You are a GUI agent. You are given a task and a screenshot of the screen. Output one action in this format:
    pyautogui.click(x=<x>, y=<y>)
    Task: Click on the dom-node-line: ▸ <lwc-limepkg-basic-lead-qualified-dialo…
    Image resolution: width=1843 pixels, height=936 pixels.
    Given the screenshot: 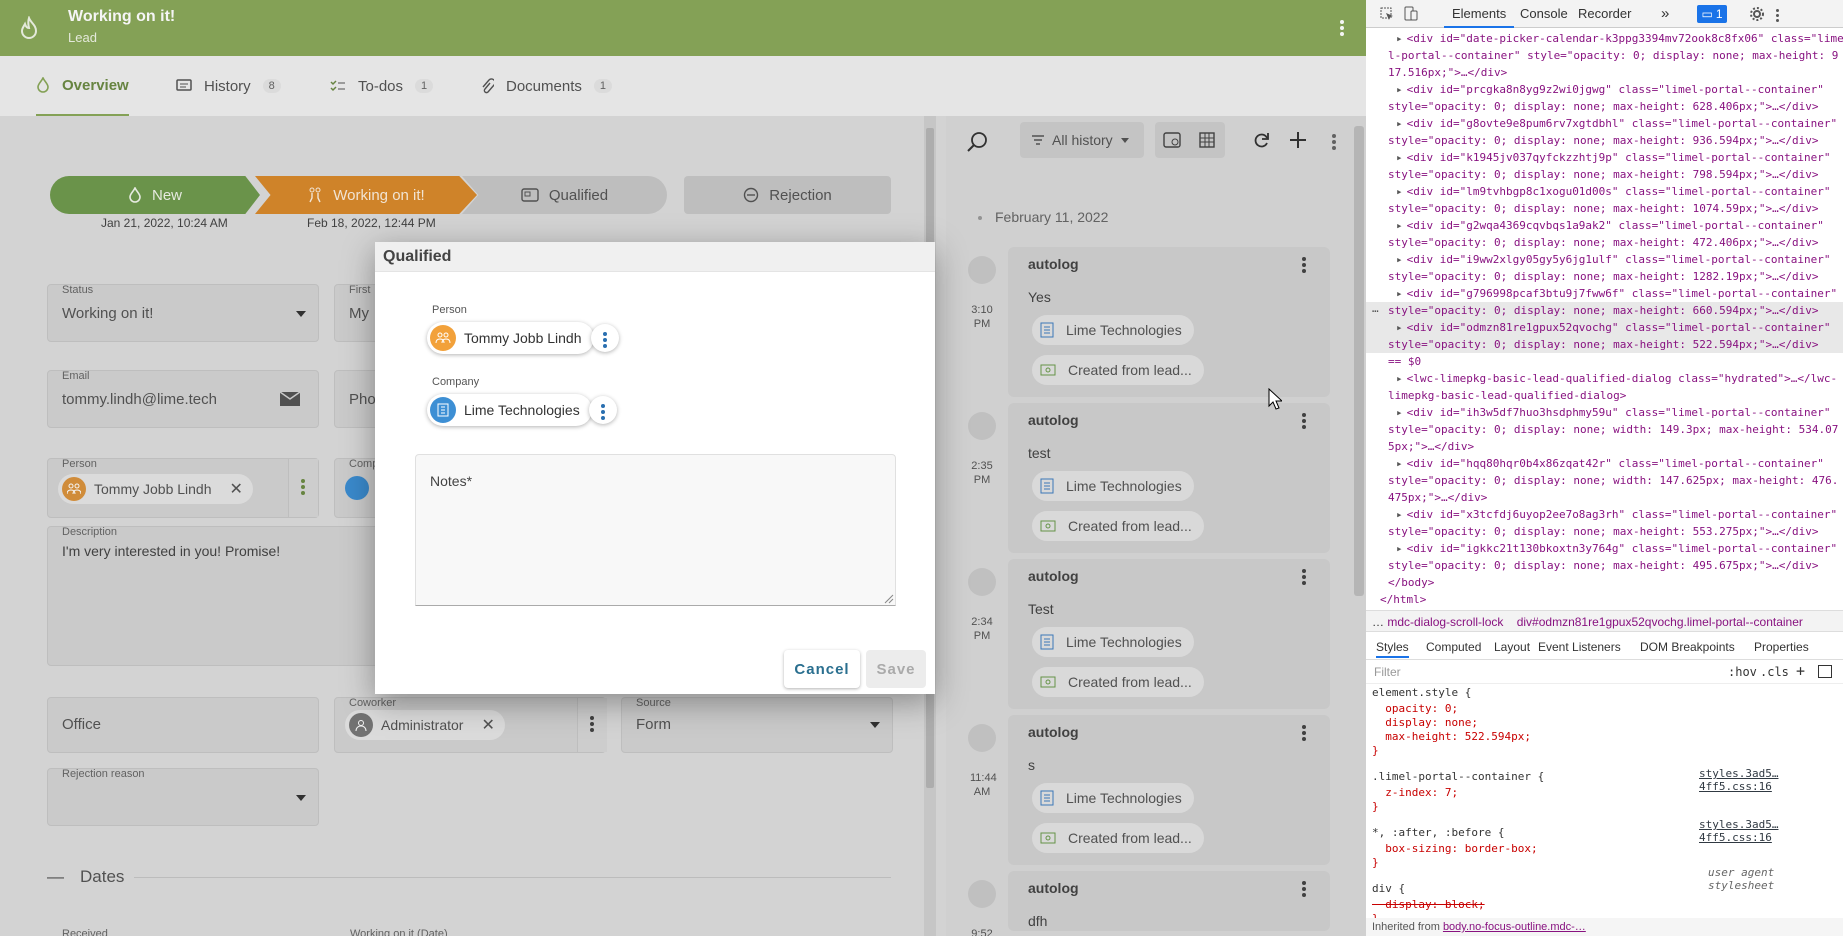 What is the action you would take?
    pyautogui.click(x=1604, y=378)
    